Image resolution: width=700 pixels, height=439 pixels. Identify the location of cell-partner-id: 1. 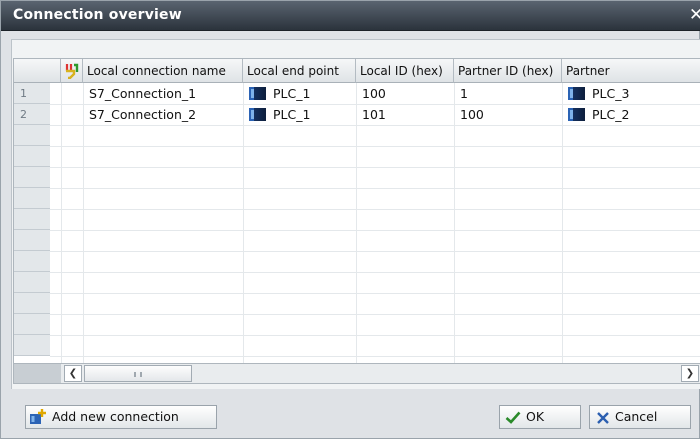
(462, 93).